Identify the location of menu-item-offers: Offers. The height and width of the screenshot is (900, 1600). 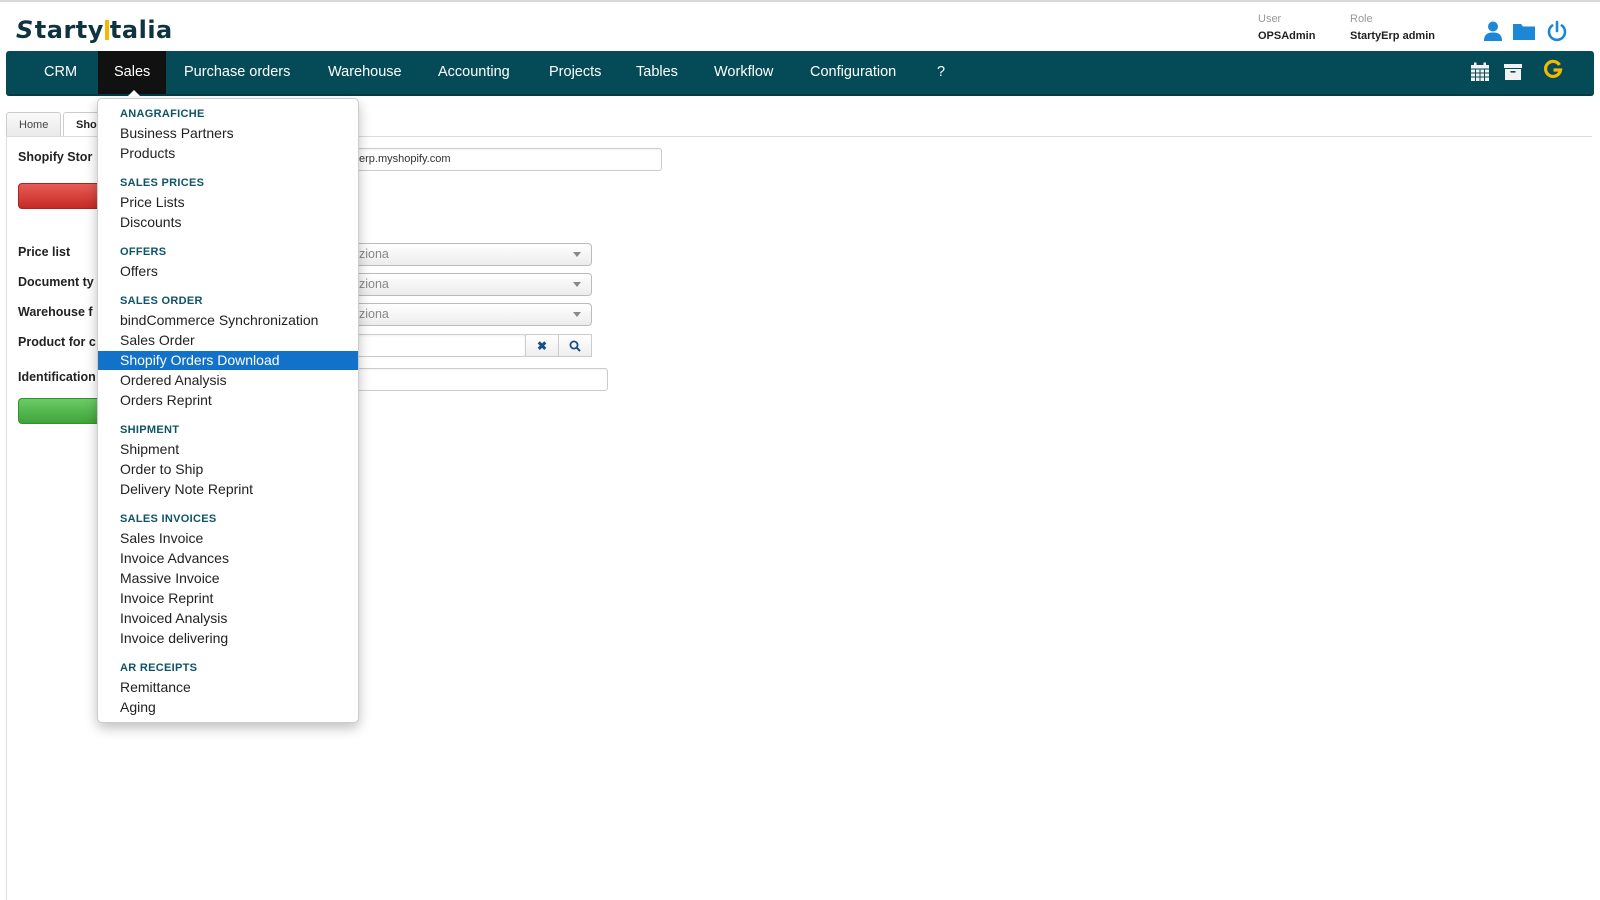
(228, 271).